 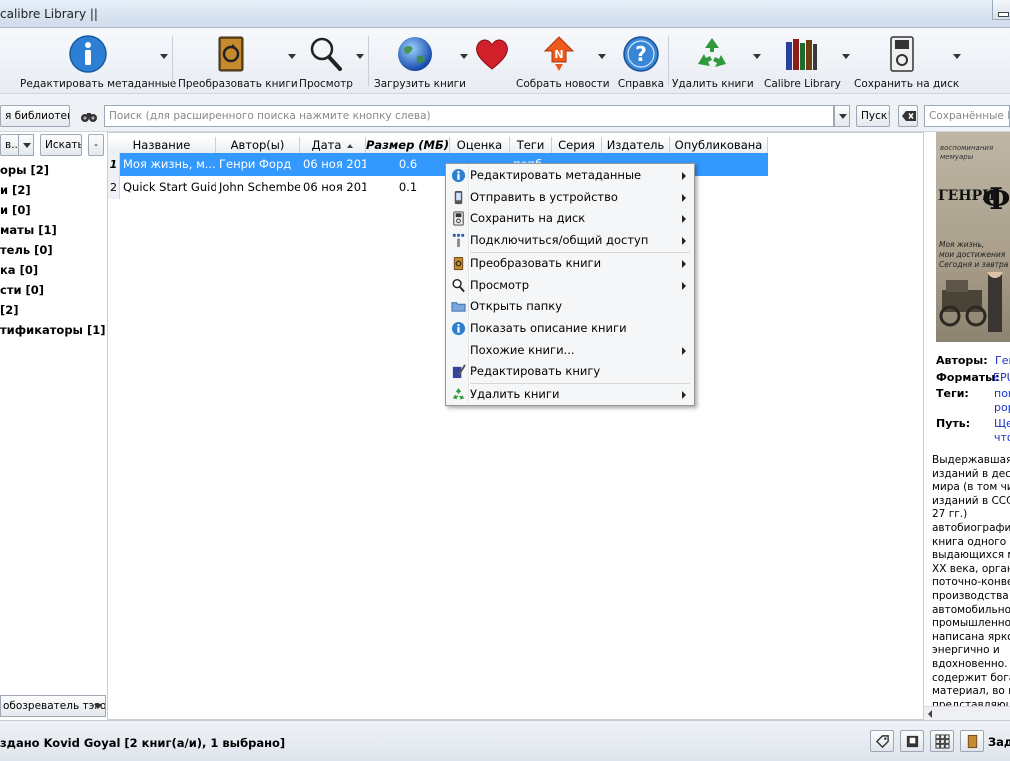 I want to click on path-link: что, so click(x=1002, y=437).